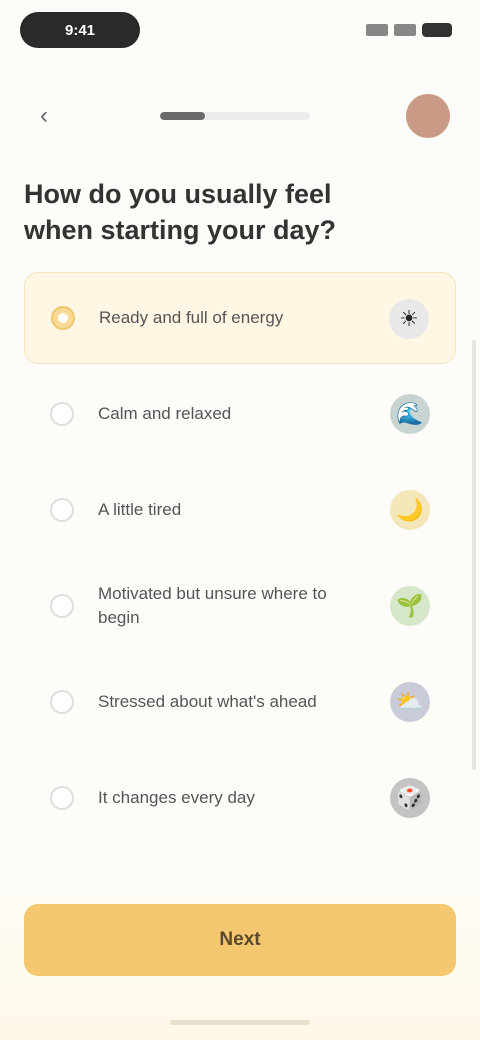  What do you see at coordinates (410, 510) in the screenshot?
I see `option-emoji-icon: 🌙` at bounding box center [410, 510].